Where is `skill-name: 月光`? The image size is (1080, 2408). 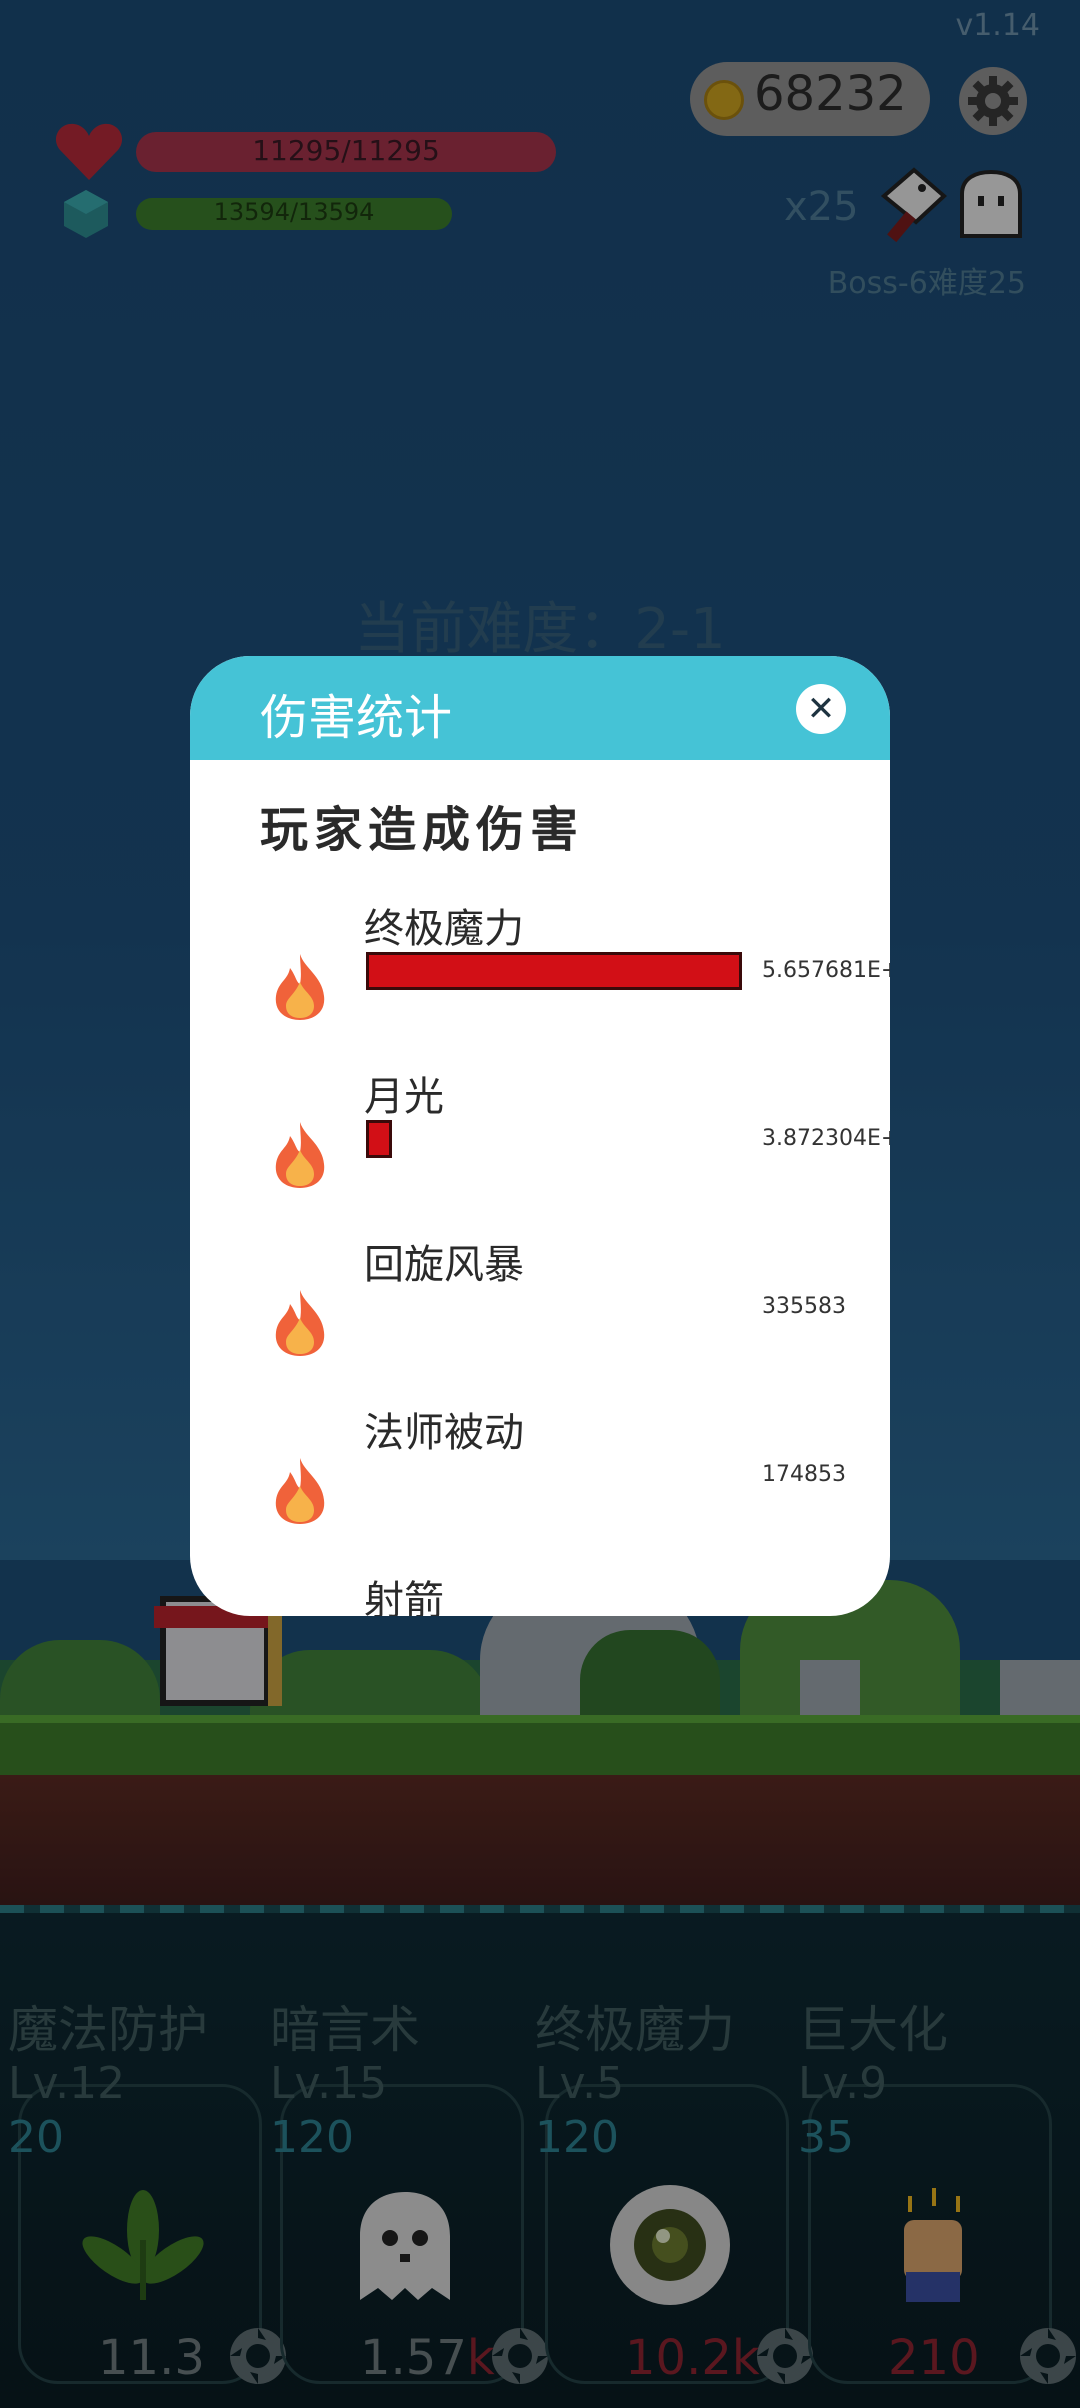
skill-name: 月光 is located at coordinates (404, 1097).